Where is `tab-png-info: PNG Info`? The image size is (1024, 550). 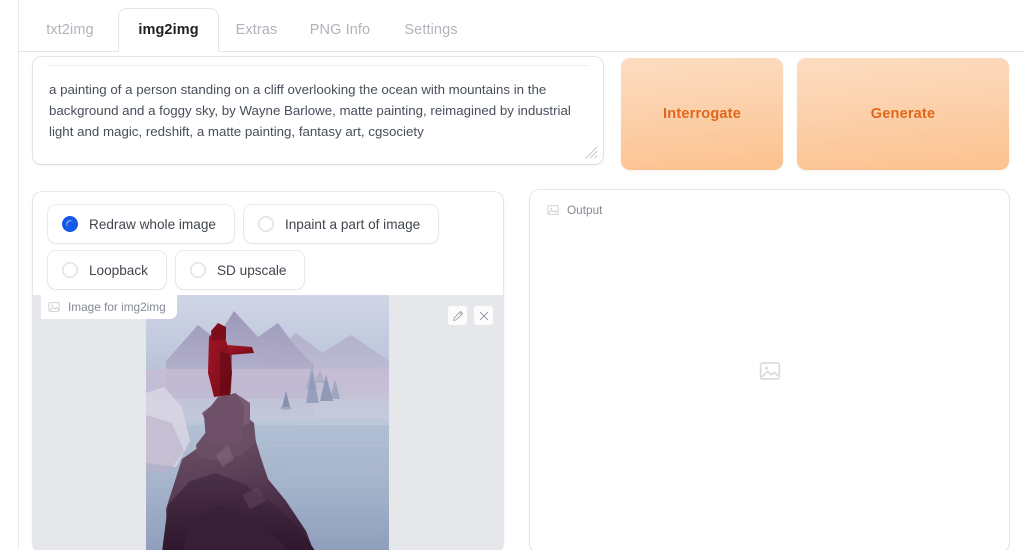
tab-png-info: PNG Info is located at coordinates (340, 30).